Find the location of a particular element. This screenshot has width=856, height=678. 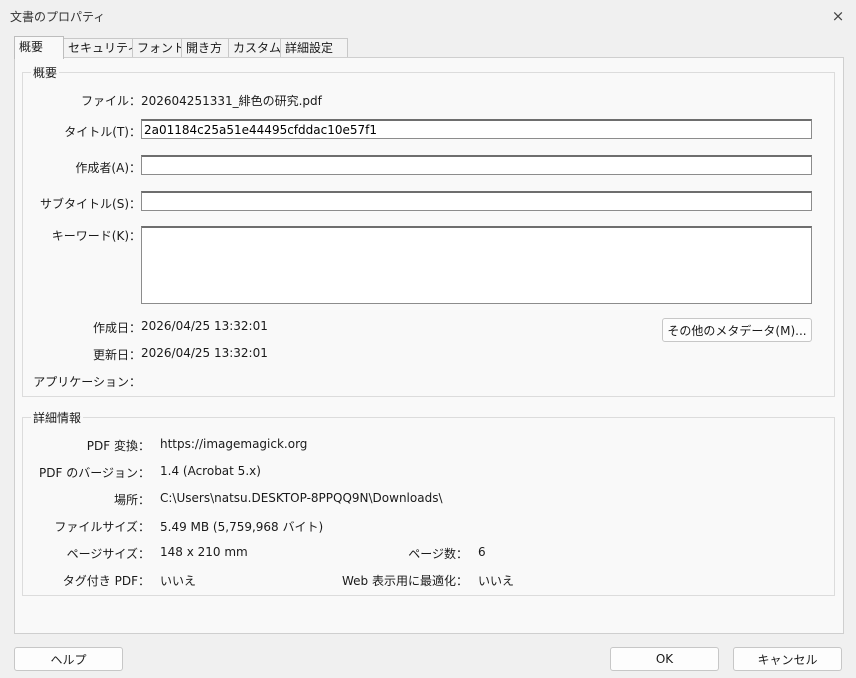

window-title: 文書のプロパティ is located at coordinates (58, 17).